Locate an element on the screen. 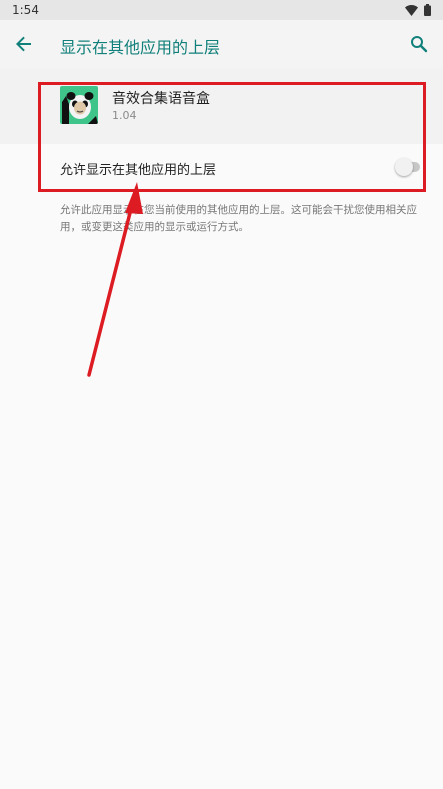  search-button is located at coordinates (419, 44).